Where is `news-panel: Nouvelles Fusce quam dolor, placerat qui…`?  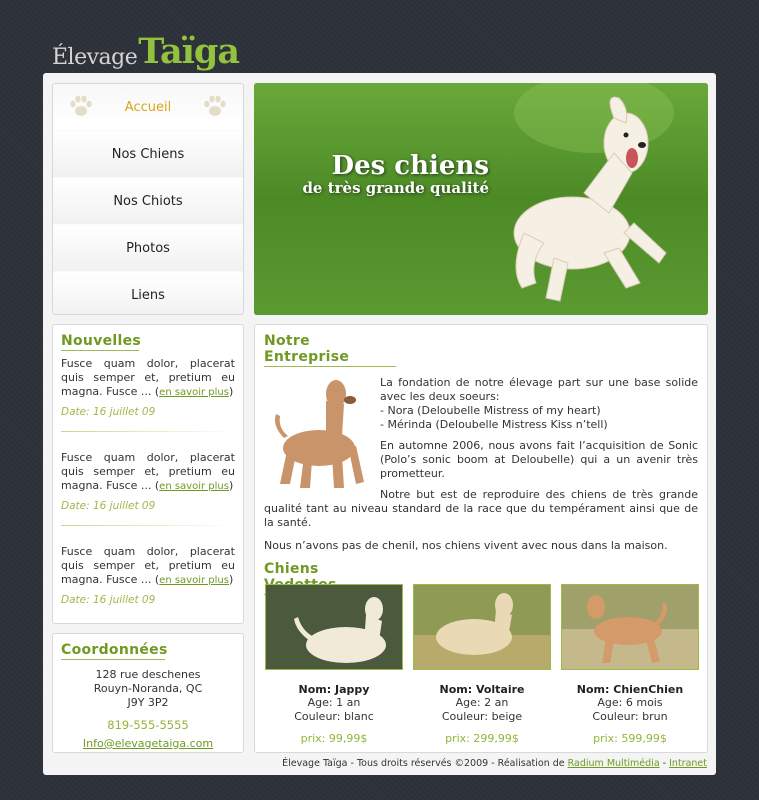
news-panel: Nouvelles Fusce quam dolor, placerat qui… is located at coordinates (148, 474).